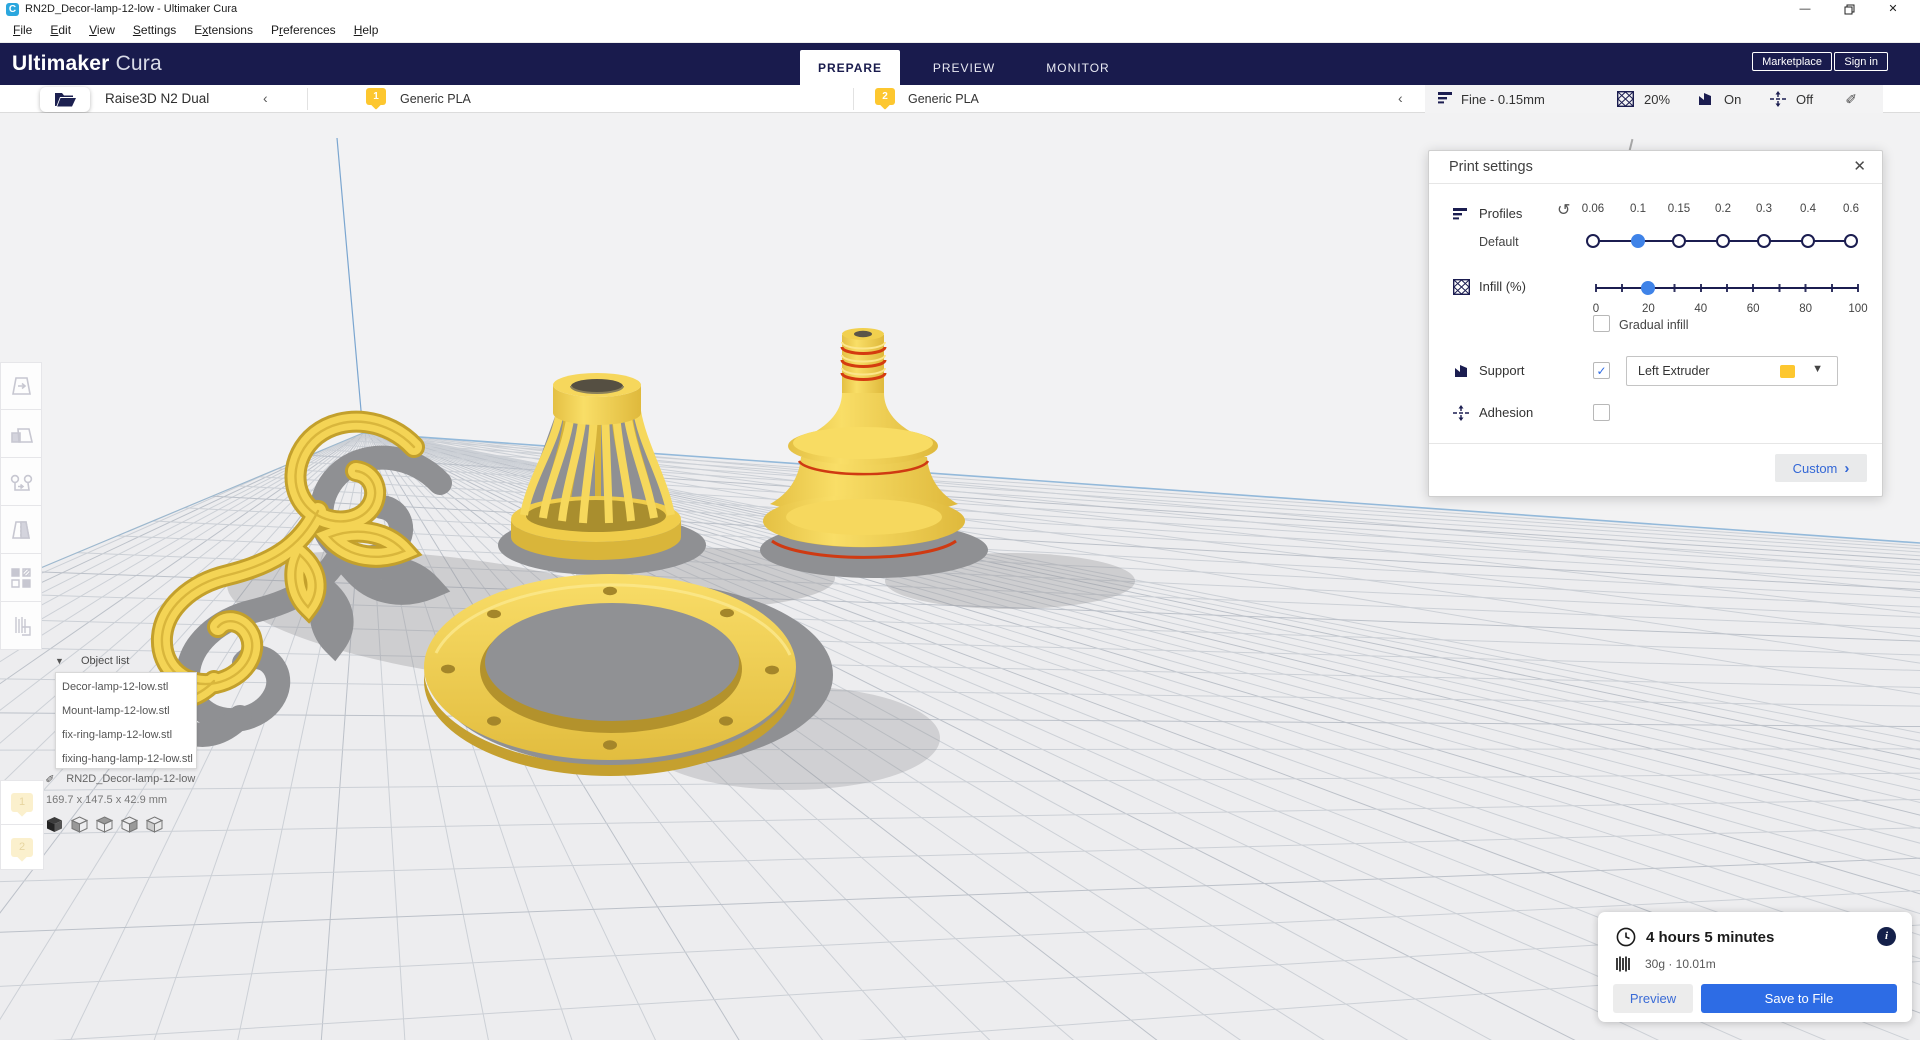 This screenshot has width=1920, height=1040. I want to click on adhesion-icon, so click(1778, 99).